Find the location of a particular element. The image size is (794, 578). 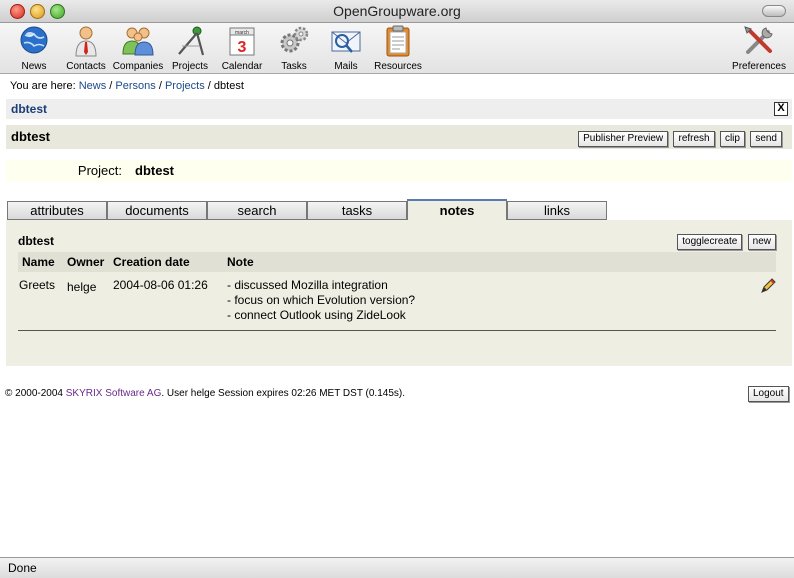

status-bar: Done is located at coordinates (397, 567).